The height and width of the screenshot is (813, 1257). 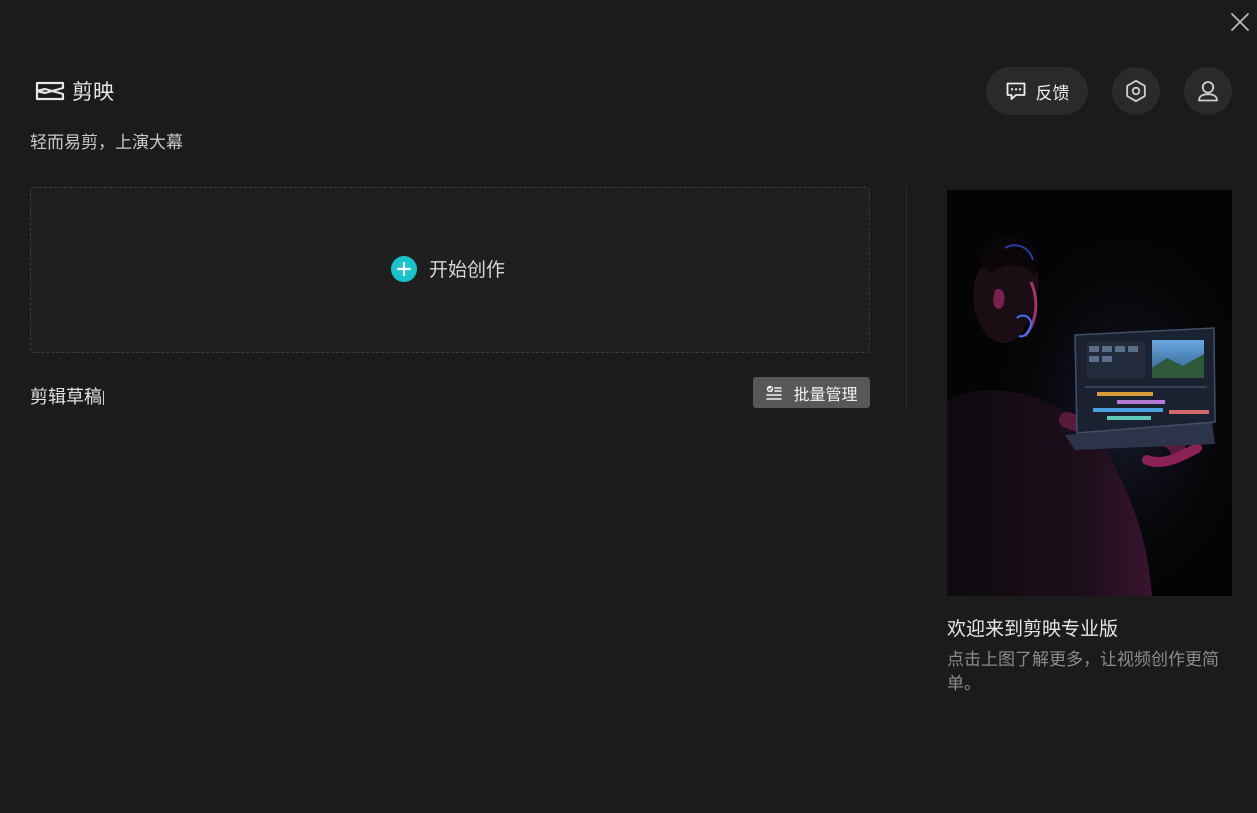 I want to click on drafts-section-title: 剪辑草稿, so click(x=67, y=396).